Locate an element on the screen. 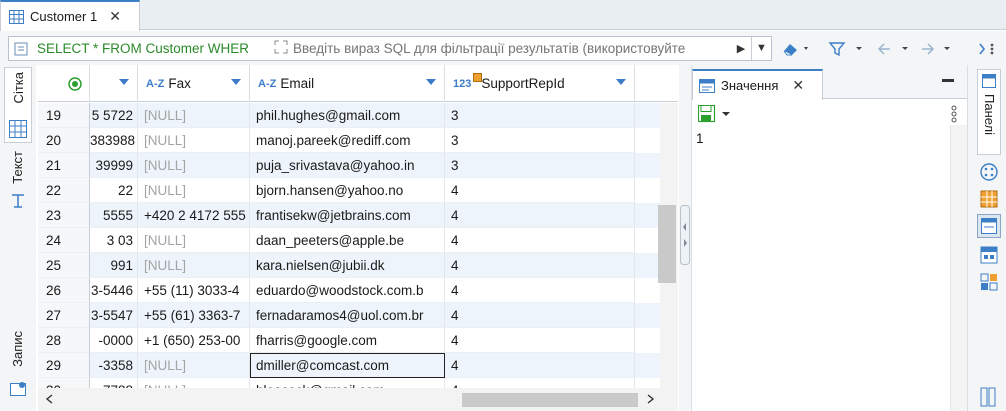 The height and width of the screenshot is (411, 1006). row-number-header is located at coordinates (64, 83).